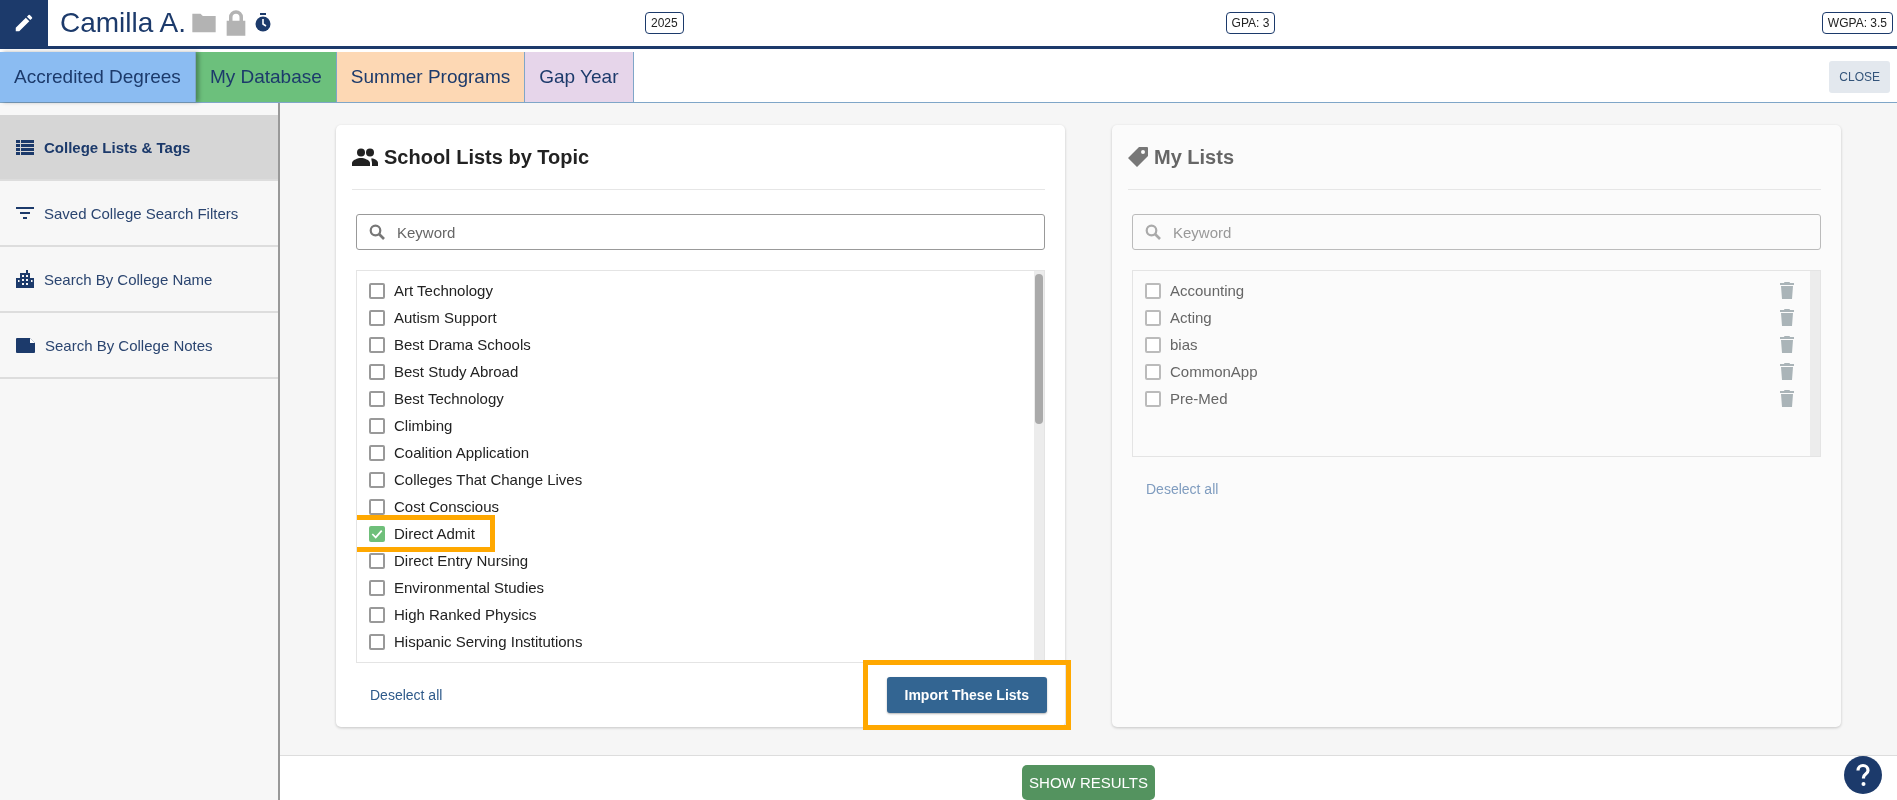 The image size is (1897, 800). What do you see at coordinates (25, 279) in the screenshot?
I see `building-icon` at bounding box center [25, 279].